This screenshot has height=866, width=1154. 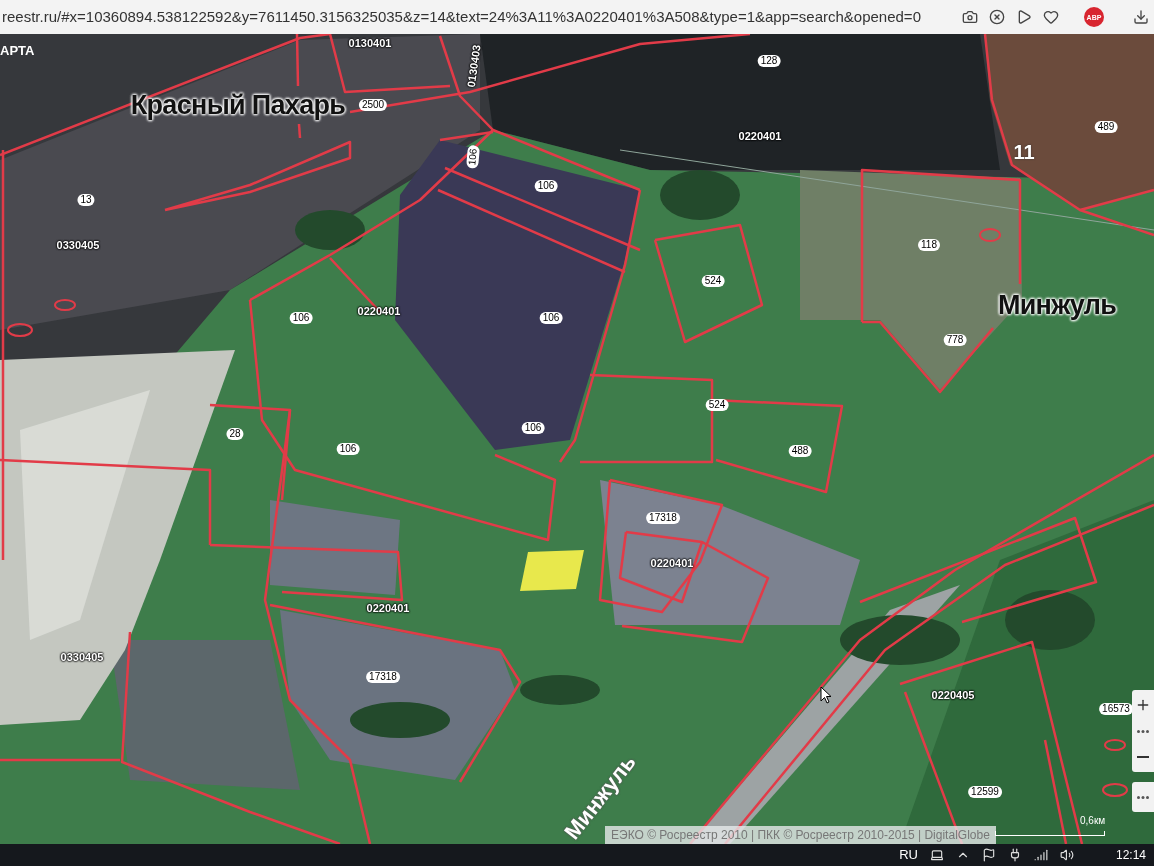 I want to click on flag-icon, so click(x=988, y=855).